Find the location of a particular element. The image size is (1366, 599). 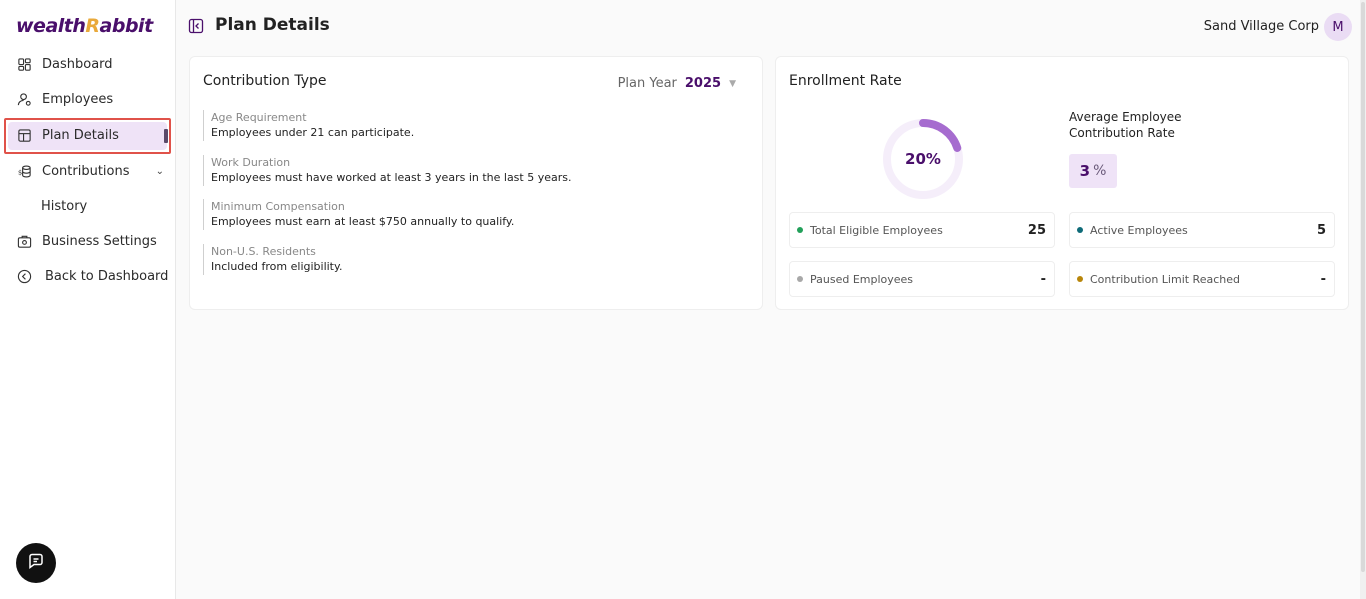

sidebar-item-history: History is located at coordinates (88, 206).